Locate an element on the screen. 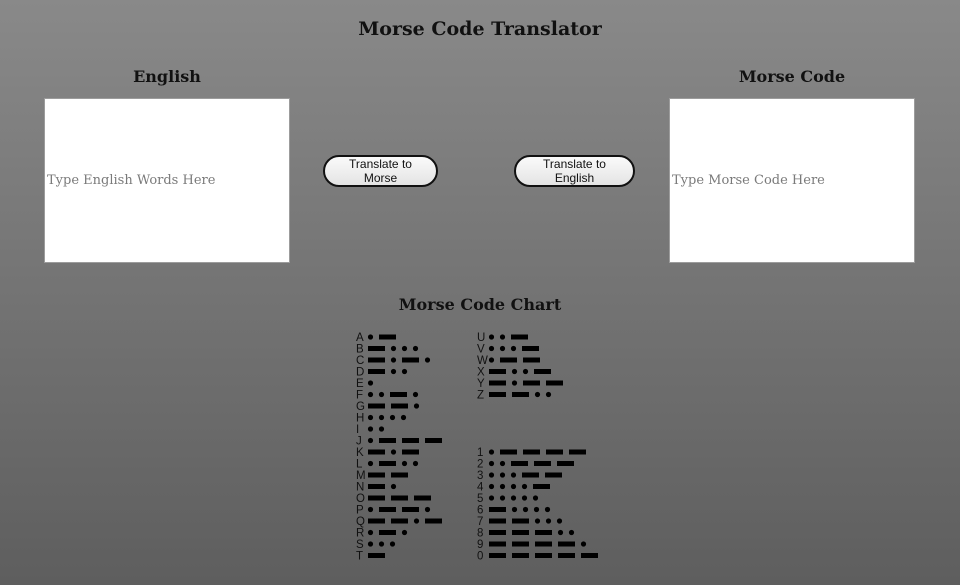 This screenshot has height=585, width=960. translate-to-morse-button: Translate to Morse is located at coordinates (380, 171).